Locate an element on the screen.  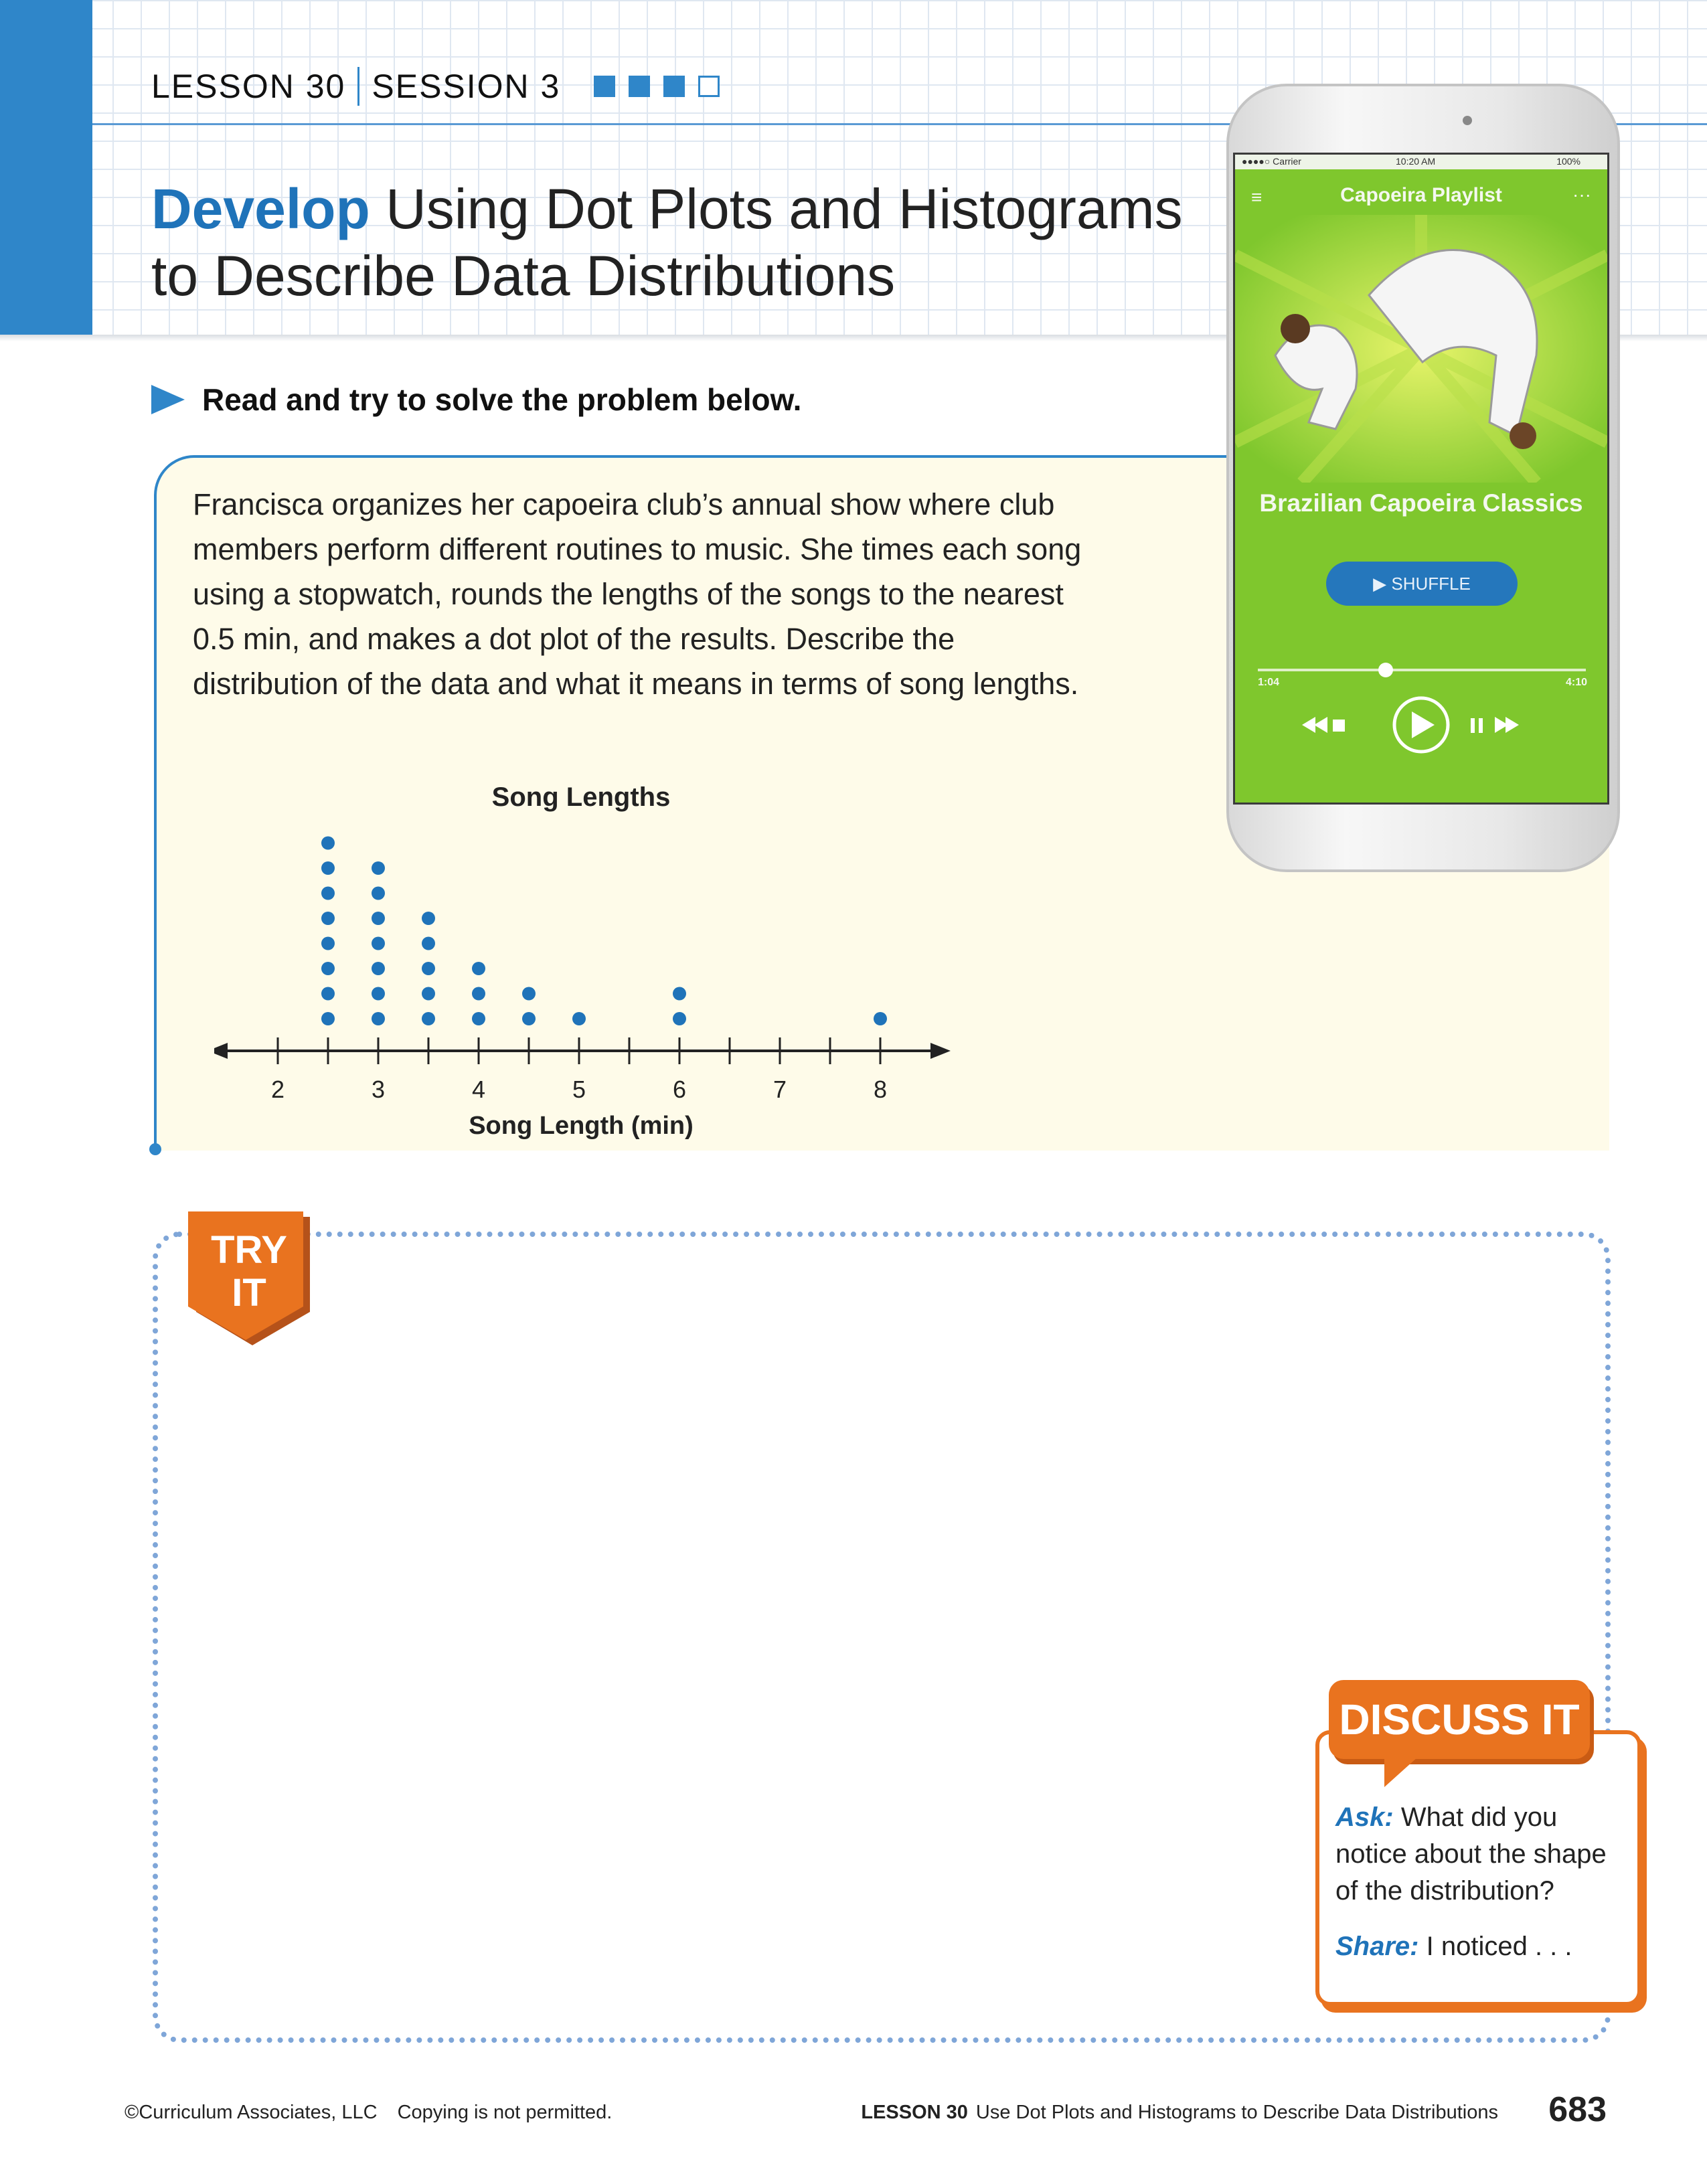
play-icon is located at coordinates (1421, 725).